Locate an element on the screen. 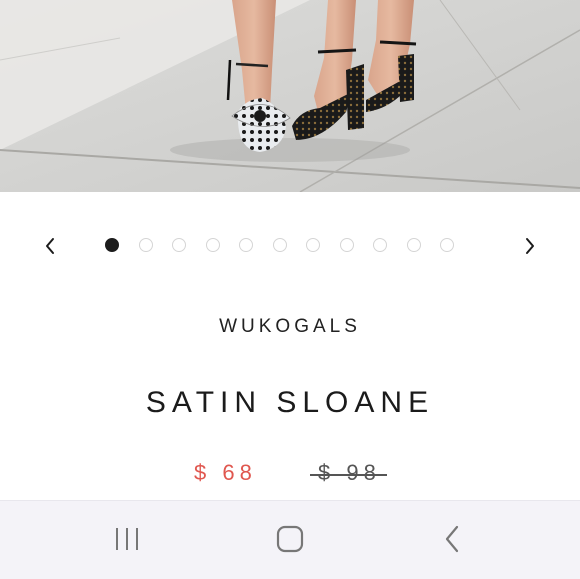 The image size is (580, 579). image-carousel-controls is located at coordinates (290, 246).